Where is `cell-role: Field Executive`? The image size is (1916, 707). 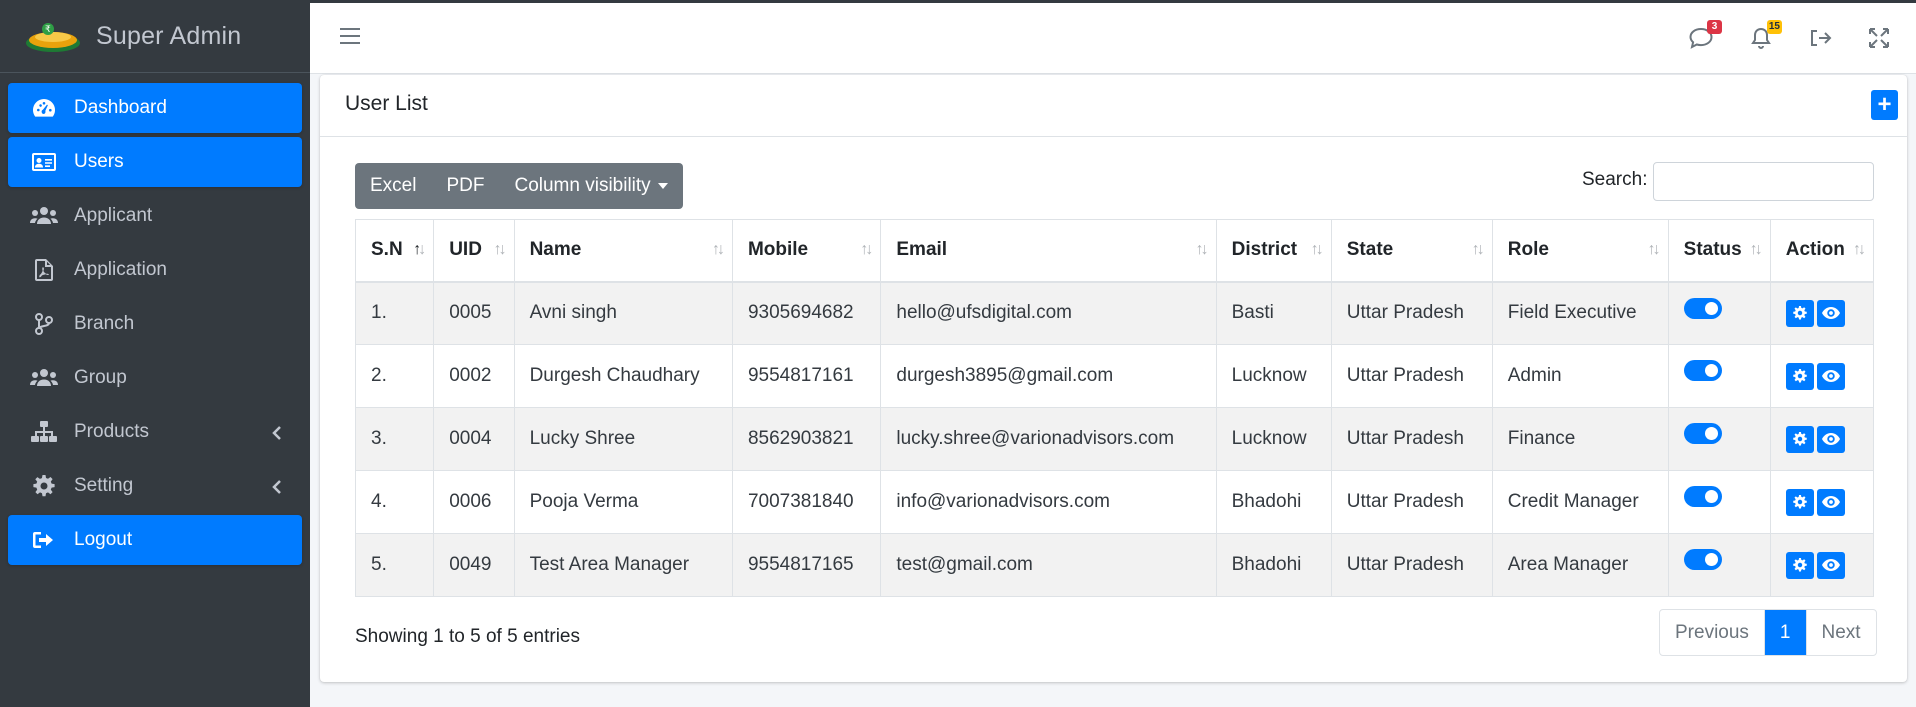
cell-role: Field Executive is located at coordinates (1580, 313).